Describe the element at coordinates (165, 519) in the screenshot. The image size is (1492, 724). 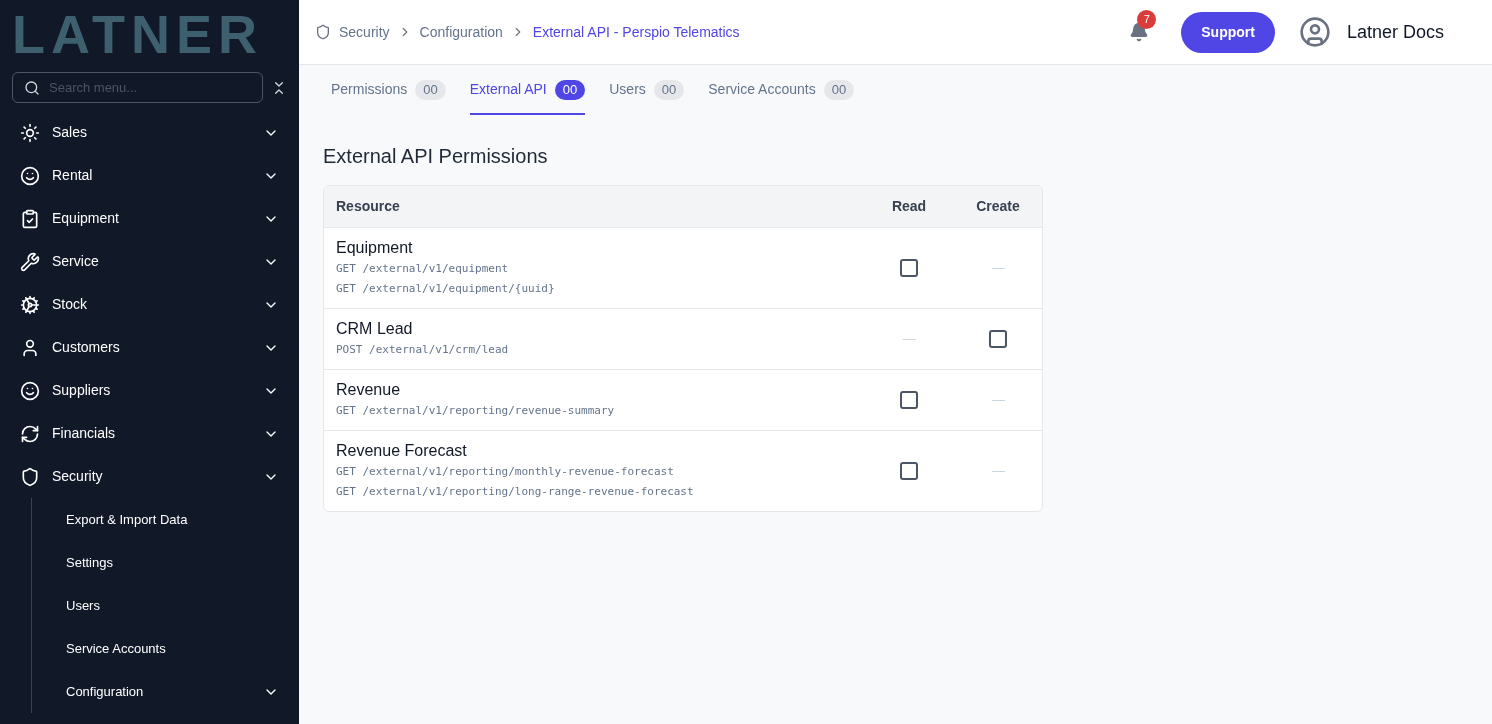
I see `sidebar-subitem: Export & Import Data` at that location.